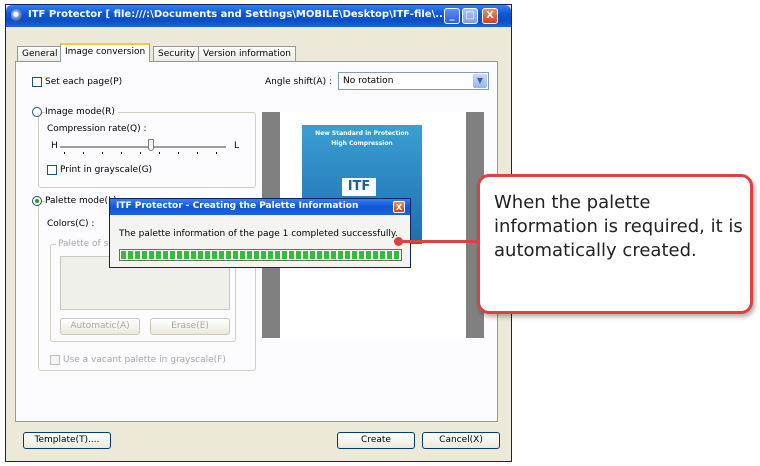 Image resolution: width=760 pixels, height=466 pixels. What do you see at coordinates (399, 207) in the screenshot?
I see `dialog-close-button: X` at bounding box center [399, 207].